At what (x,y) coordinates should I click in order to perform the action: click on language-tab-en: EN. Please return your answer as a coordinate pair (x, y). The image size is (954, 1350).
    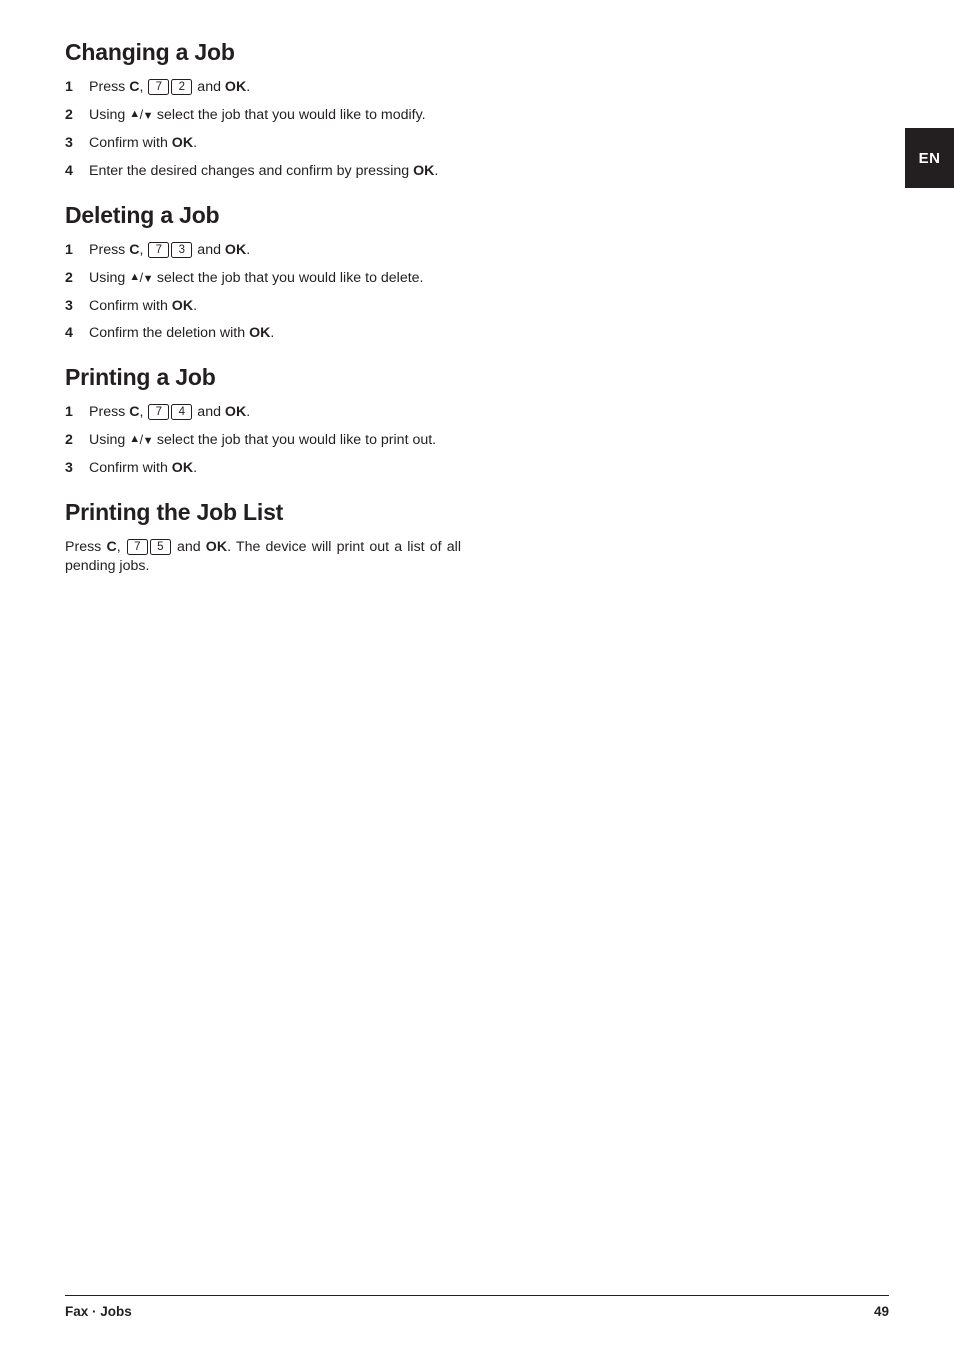
    Looking at the image, I should click on (929, 158).